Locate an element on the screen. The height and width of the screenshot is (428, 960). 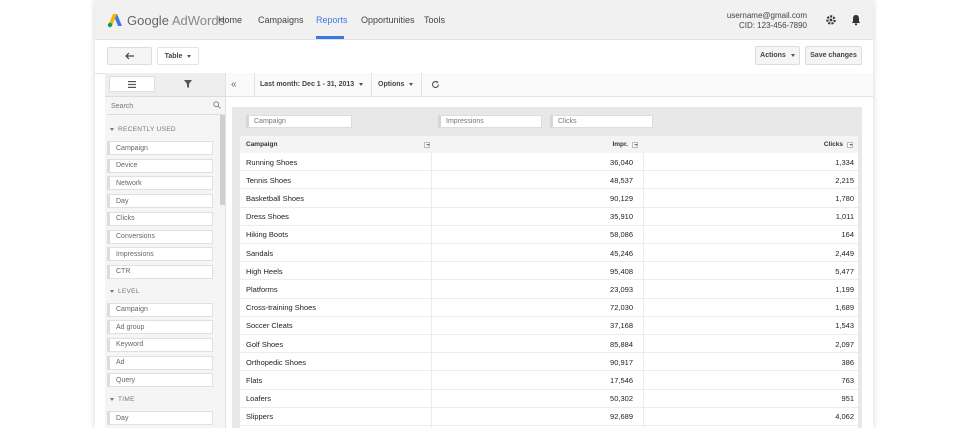
sidebar-item-device: Device is located at coordinates (160, 165).